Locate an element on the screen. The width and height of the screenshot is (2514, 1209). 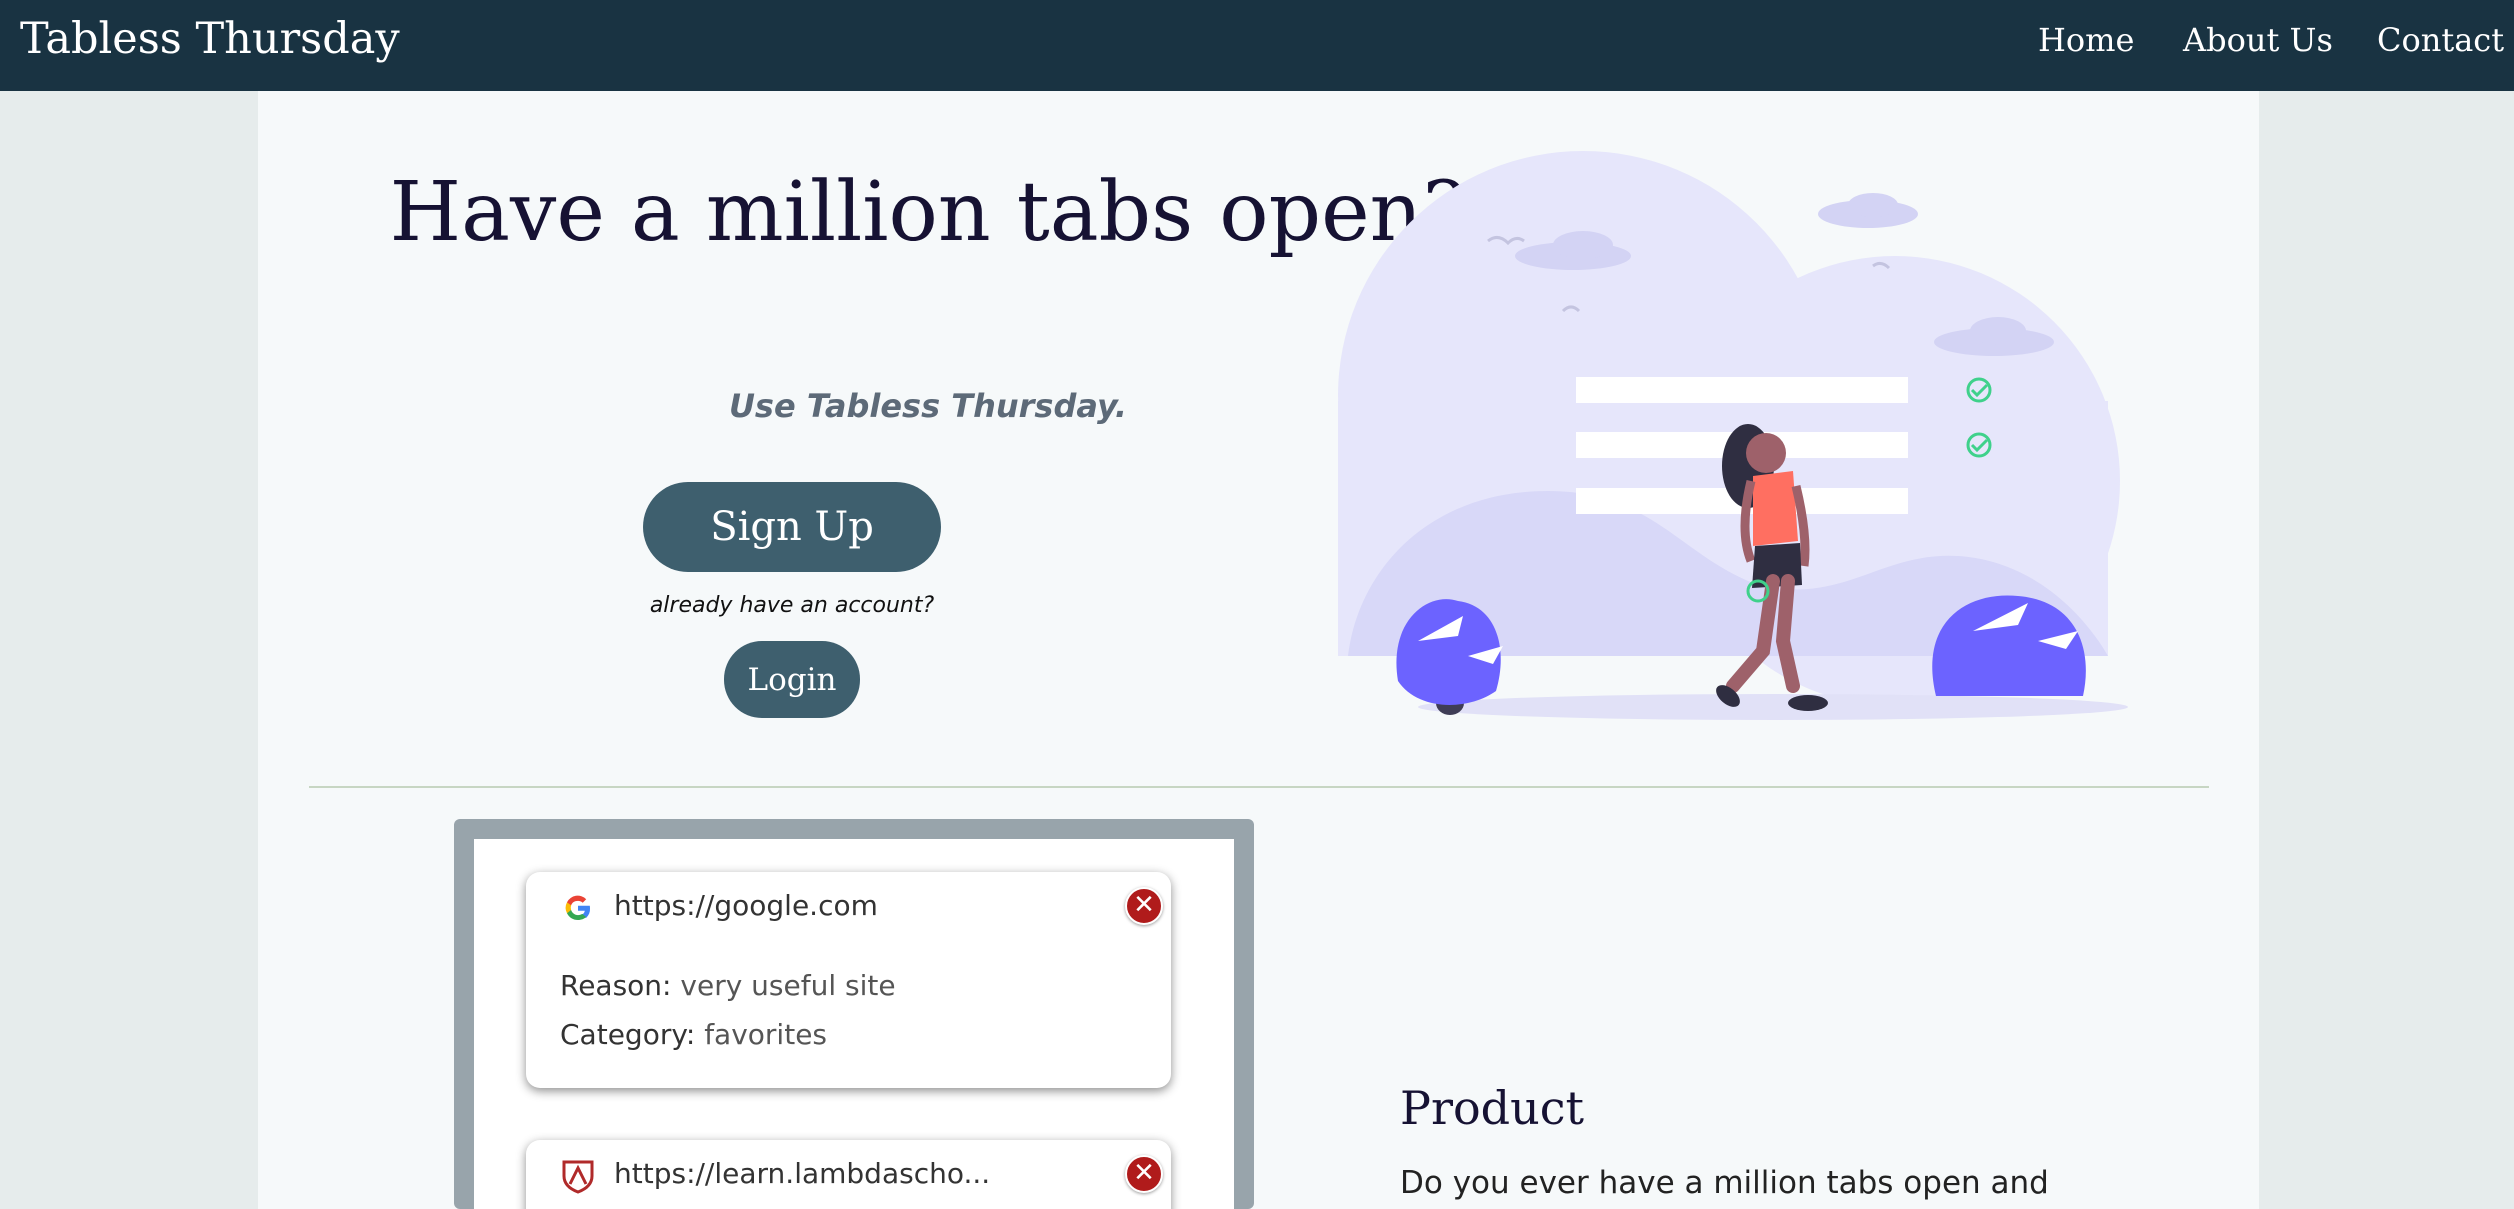
navbar: Tabless Thursday Home About Us Contact is located at coordinates (1257, 45).